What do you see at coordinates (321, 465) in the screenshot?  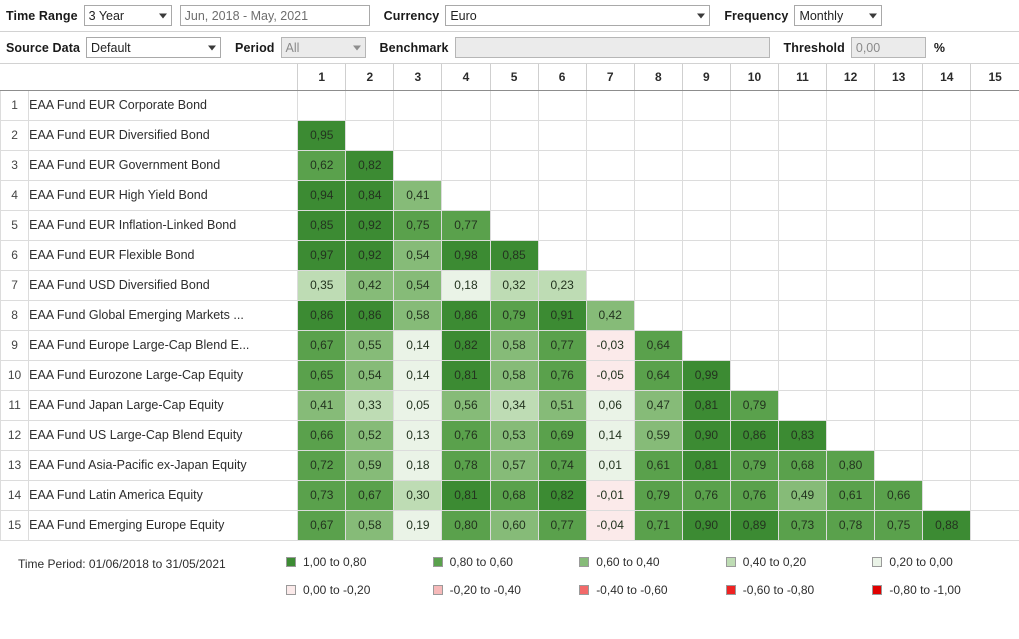 I see `matrix-cell: 0,72` at bounding box center [321, 465].